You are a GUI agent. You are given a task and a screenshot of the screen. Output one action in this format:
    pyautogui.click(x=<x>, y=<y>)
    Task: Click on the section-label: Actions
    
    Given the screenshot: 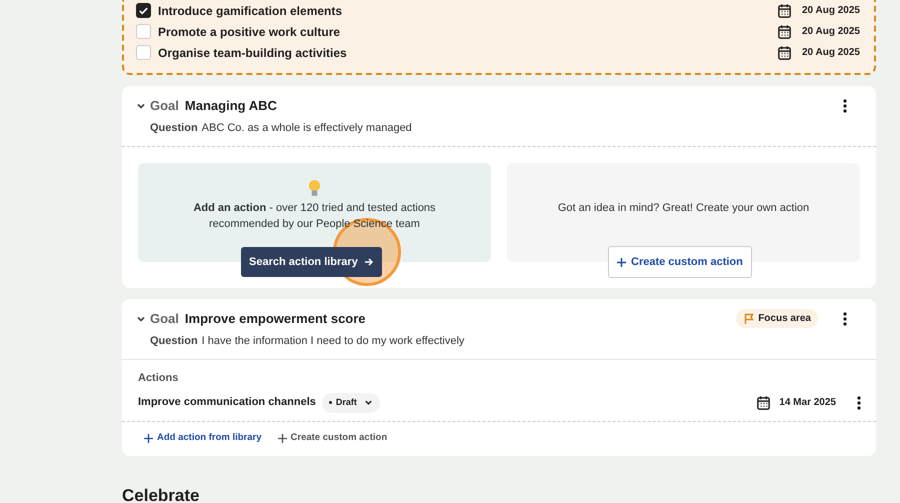 What is the action you would take?
    pyautogui.click(x=159, y=378)
    